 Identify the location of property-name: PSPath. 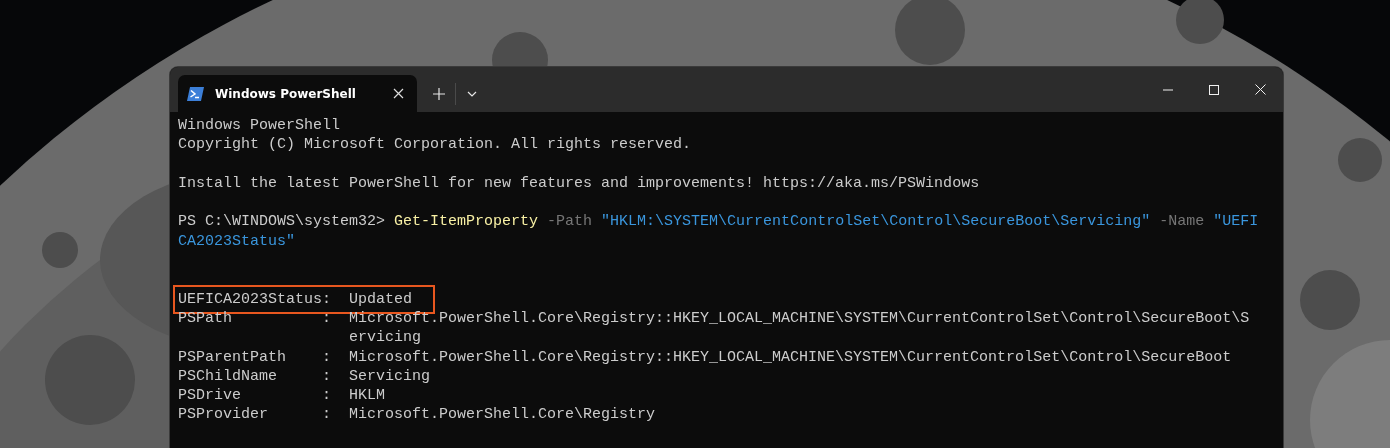
(205, 318).